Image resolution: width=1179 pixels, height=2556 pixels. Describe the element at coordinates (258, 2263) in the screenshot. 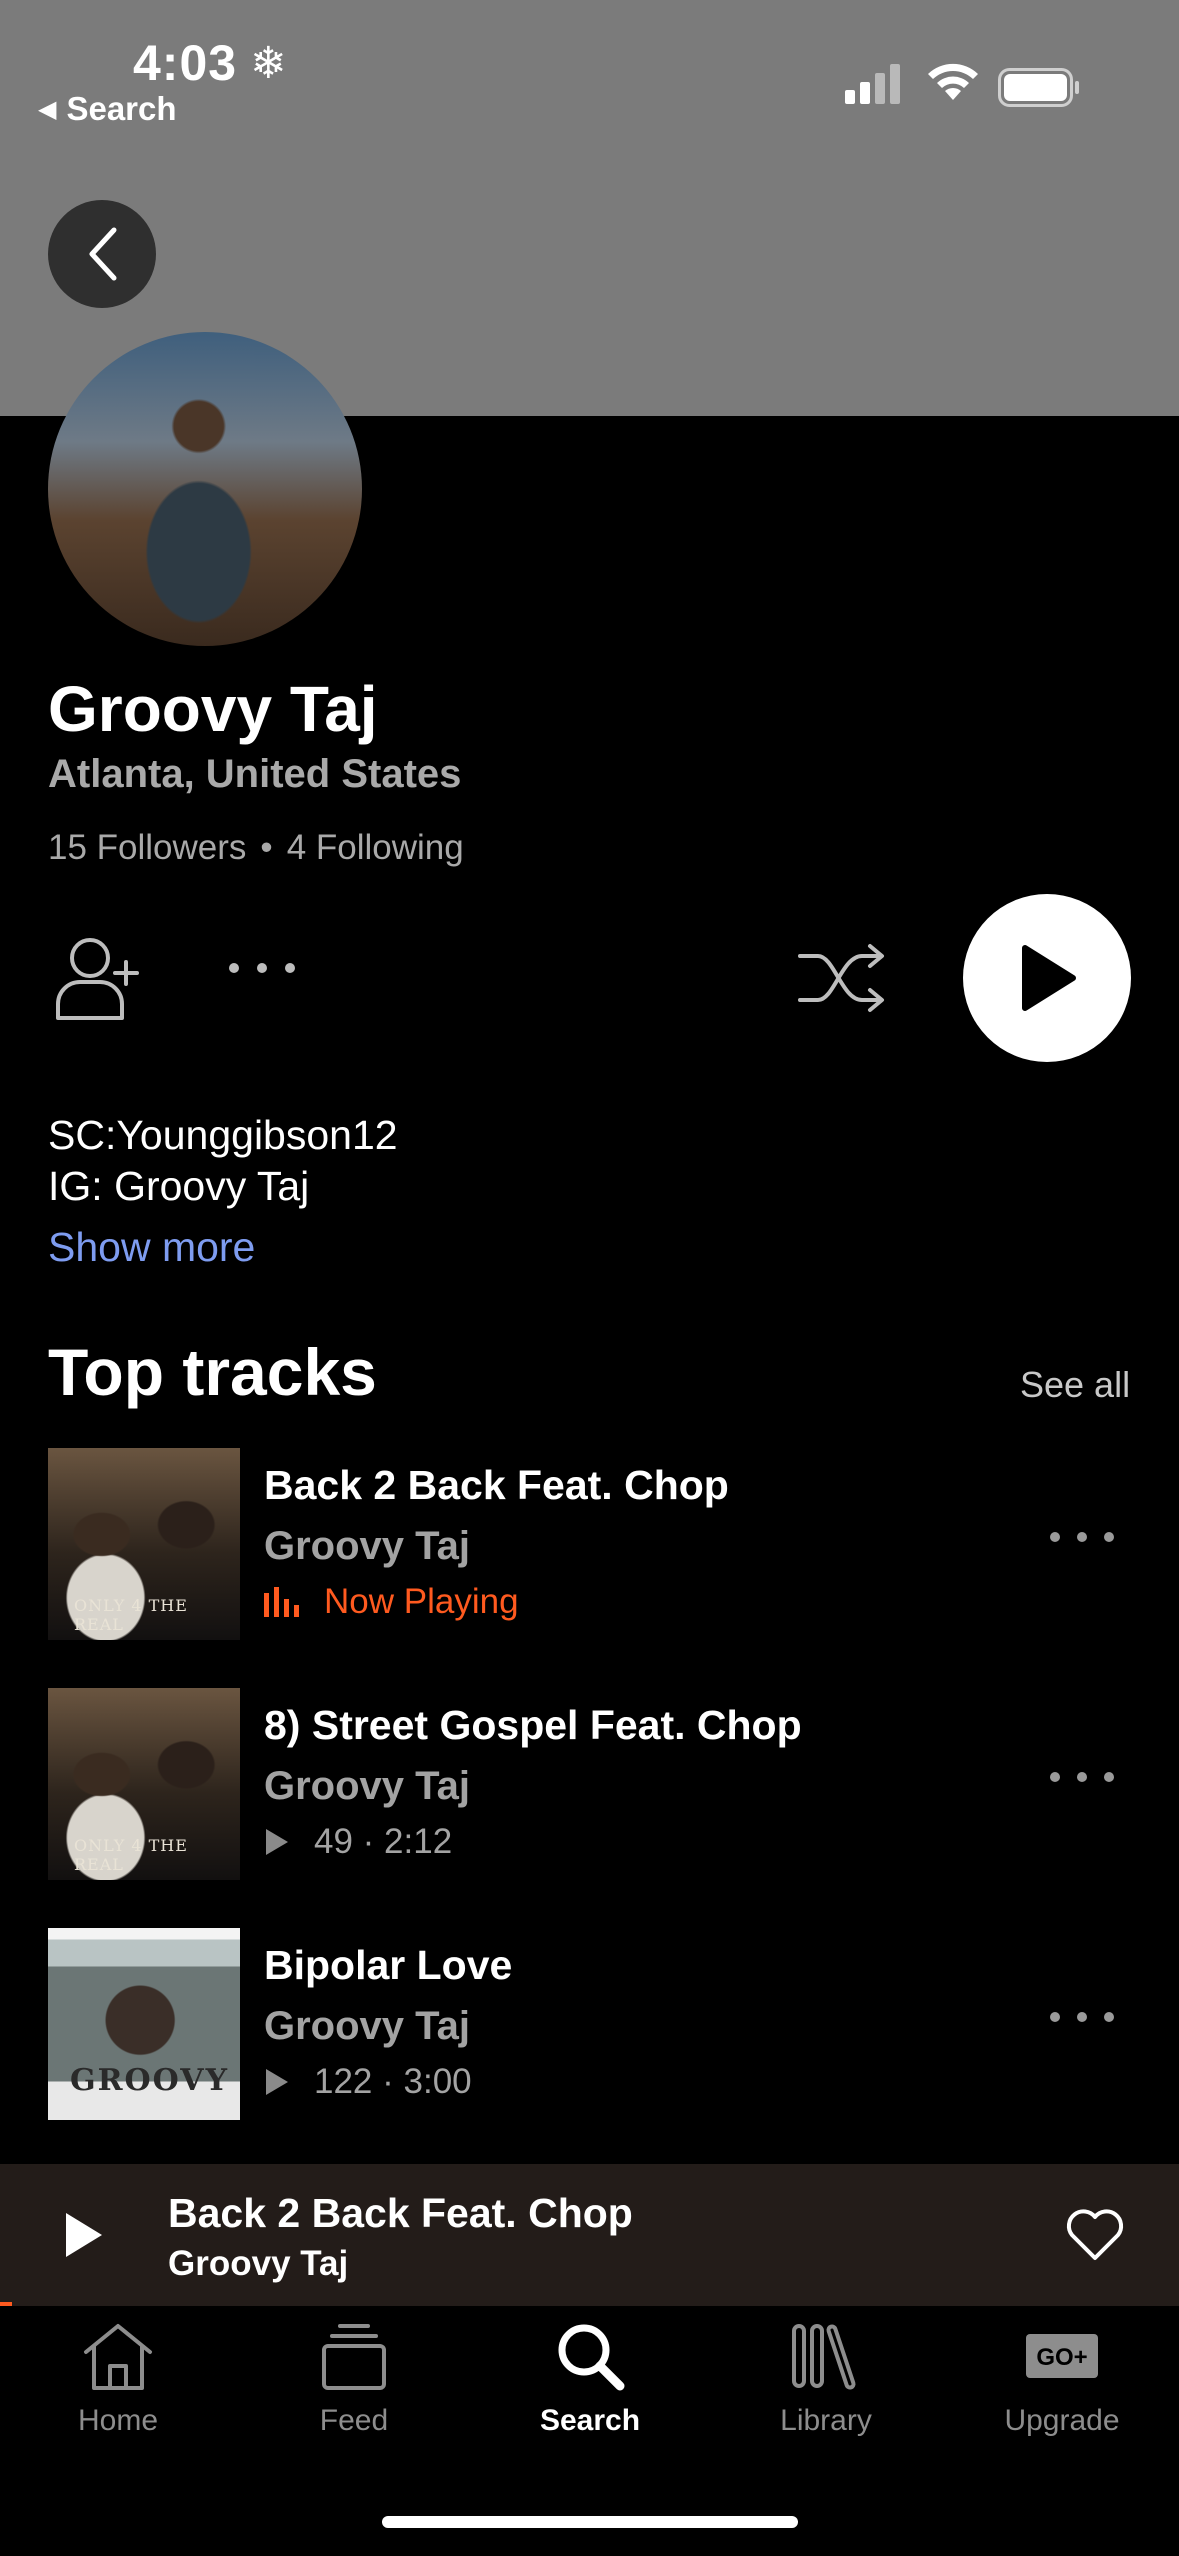

I see `mini-player-artist: Groovy Taj` at that location.